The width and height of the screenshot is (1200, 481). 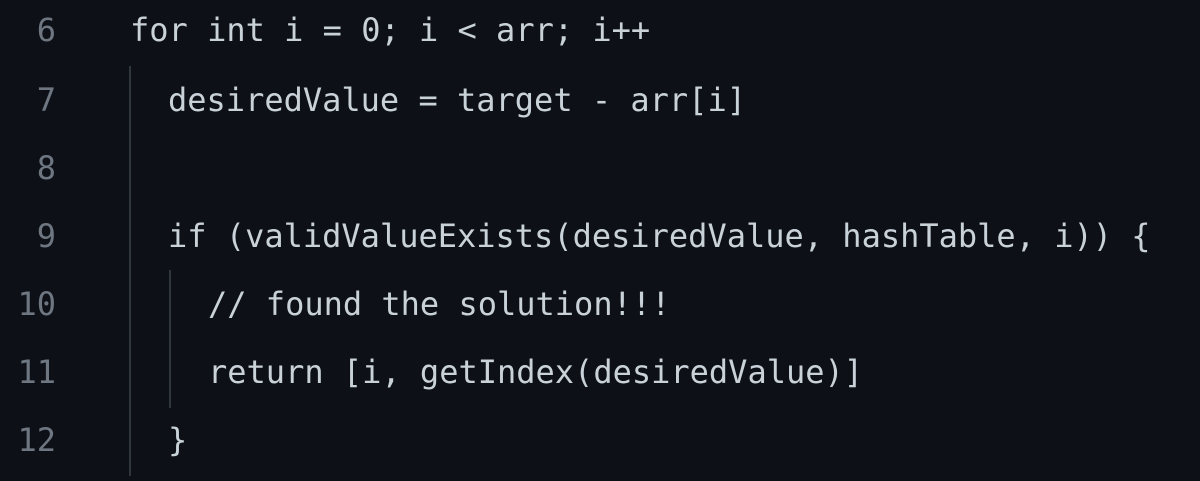 What do you see at coordinates (457, 100) in the screenshot?
I see `code-line: desiredValue = target - arr[i]` at bounding box center [457, 100].